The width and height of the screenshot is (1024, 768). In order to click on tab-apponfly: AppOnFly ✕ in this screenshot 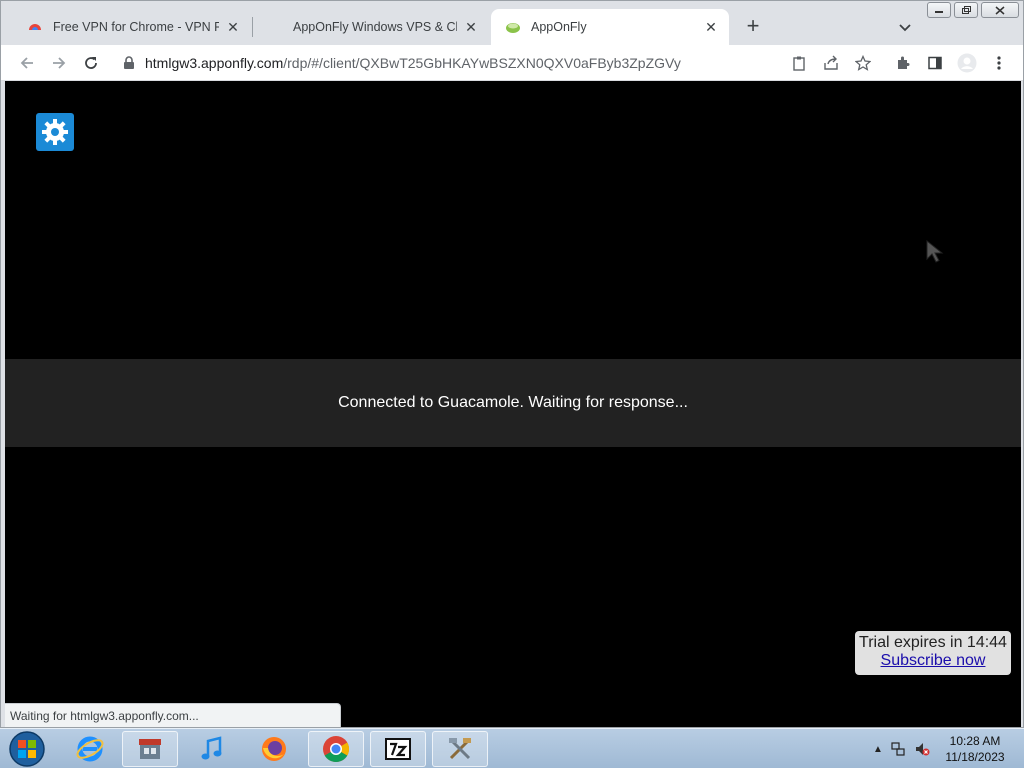, I will do `click(610, 27)`.